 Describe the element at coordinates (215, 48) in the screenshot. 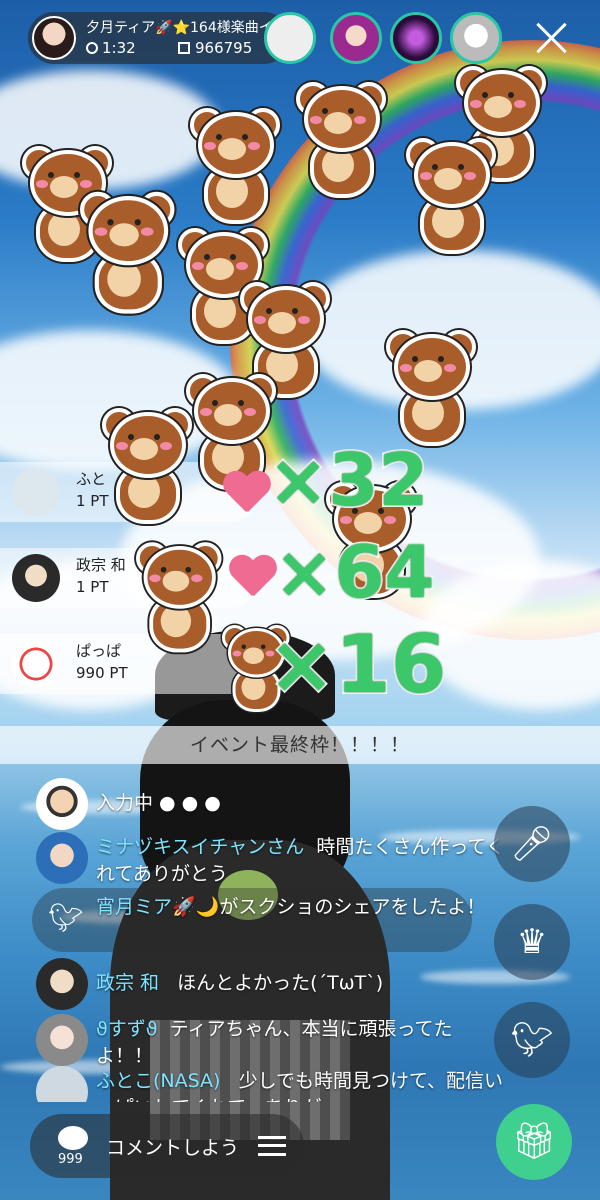

I see `host-points: 966795` at that location.